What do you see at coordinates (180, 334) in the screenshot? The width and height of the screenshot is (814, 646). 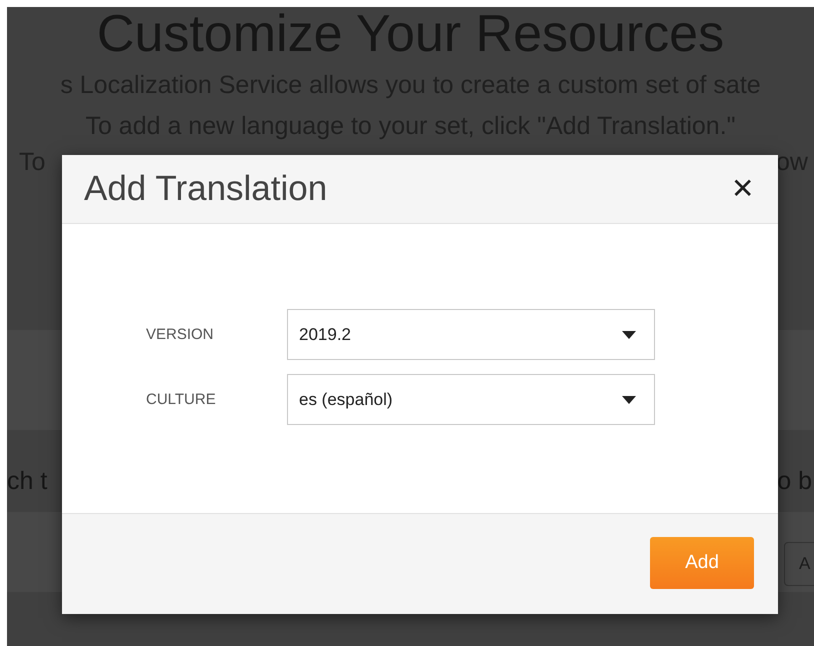 I see `field-label: VERSION` at bounding box center [180, 334].